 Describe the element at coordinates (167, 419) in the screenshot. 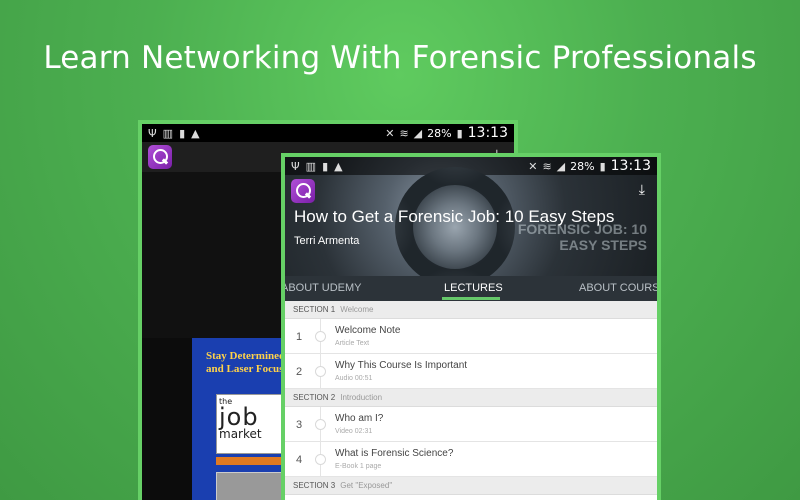

I see `video-letterbox` at that location.